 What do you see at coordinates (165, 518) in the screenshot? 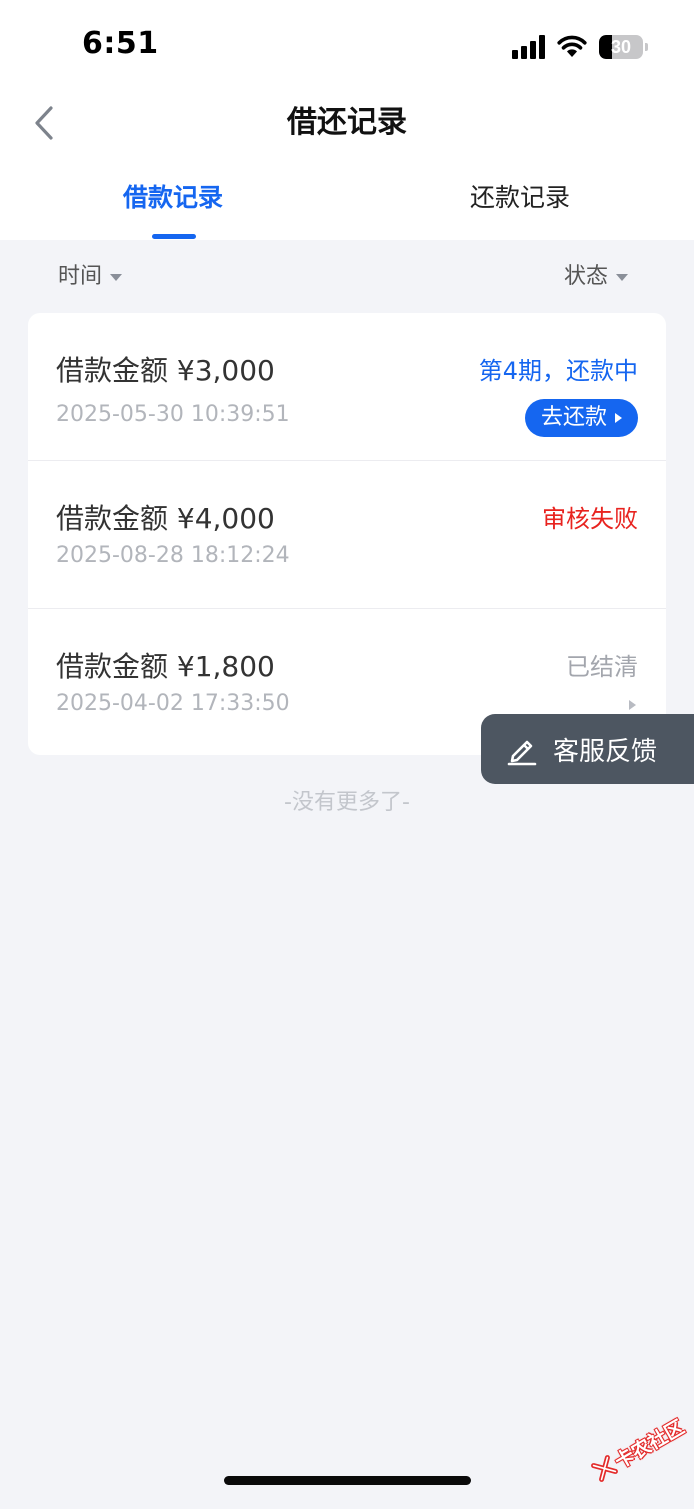
I see `loan-amount: 借款金额 ¥4,000` at bounding box center [165, 518].